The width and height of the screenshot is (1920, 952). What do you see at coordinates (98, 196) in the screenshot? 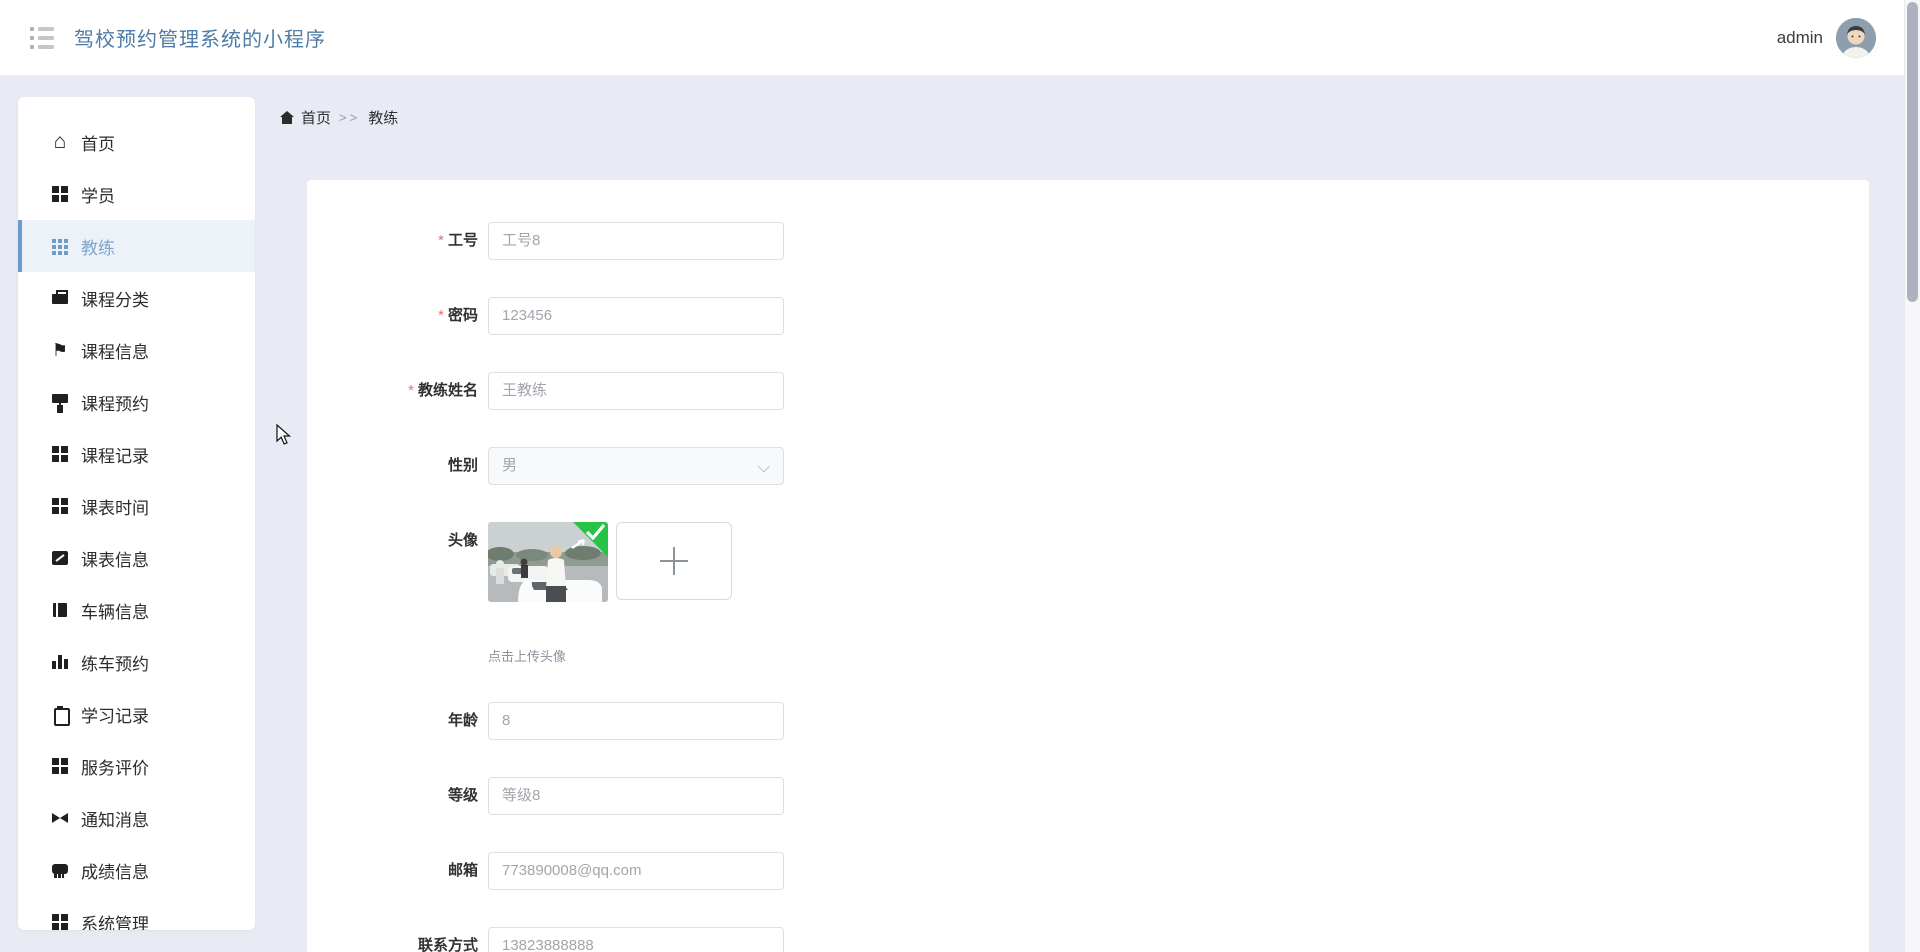
I see `sidebar-item-label: 学员` at bounding box center [98, 196].